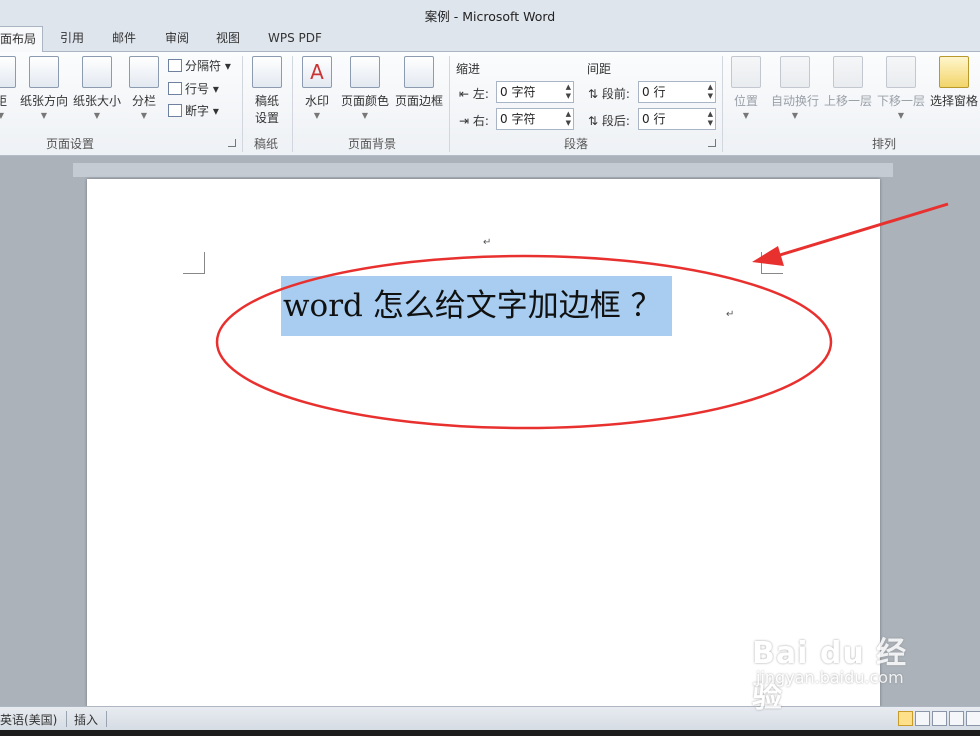 The height and width of the screenshot is (736, 980). I want to click on orientation-icon, so click(44, 72).